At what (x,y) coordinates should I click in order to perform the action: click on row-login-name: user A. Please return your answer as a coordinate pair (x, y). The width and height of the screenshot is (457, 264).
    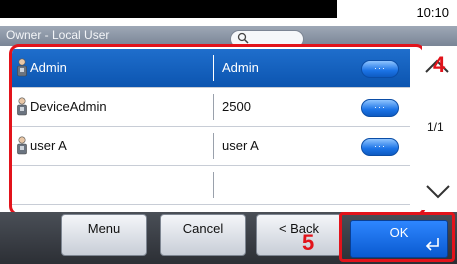
    Looking at the image, I should click on (240, 145).